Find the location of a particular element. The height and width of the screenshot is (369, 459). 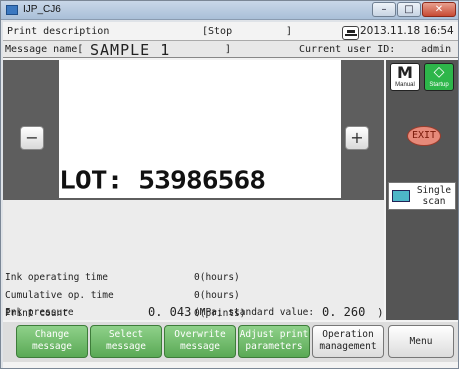

control-icon-base is located at coordinates (351, 35).